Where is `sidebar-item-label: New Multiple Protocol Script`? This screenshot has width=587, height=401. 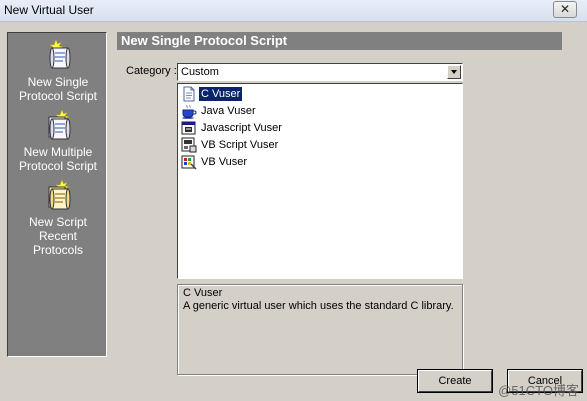
sidebar-item-label: New Multiple Protocol Script is located at coordinates (58, 159).